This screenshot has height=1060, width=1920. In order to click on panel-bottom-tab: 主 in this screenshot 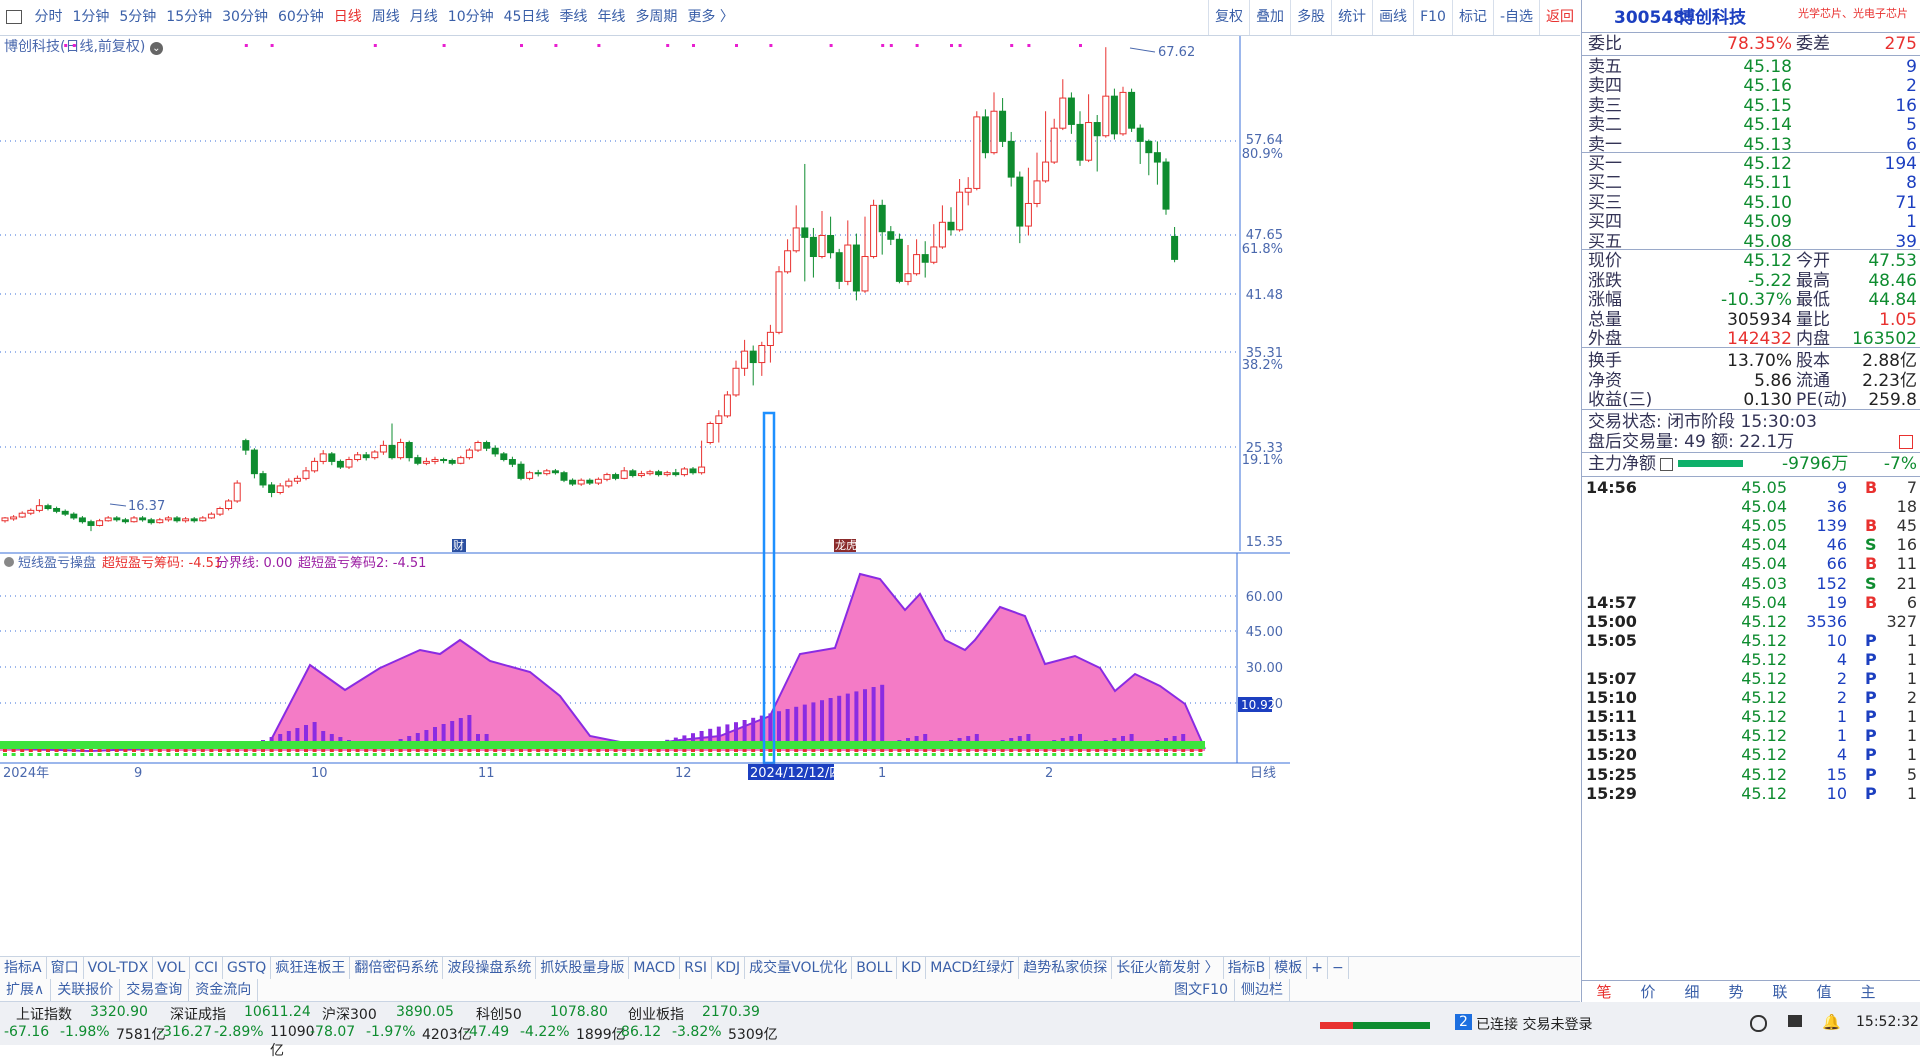, I will do `click(1868, 992)`.